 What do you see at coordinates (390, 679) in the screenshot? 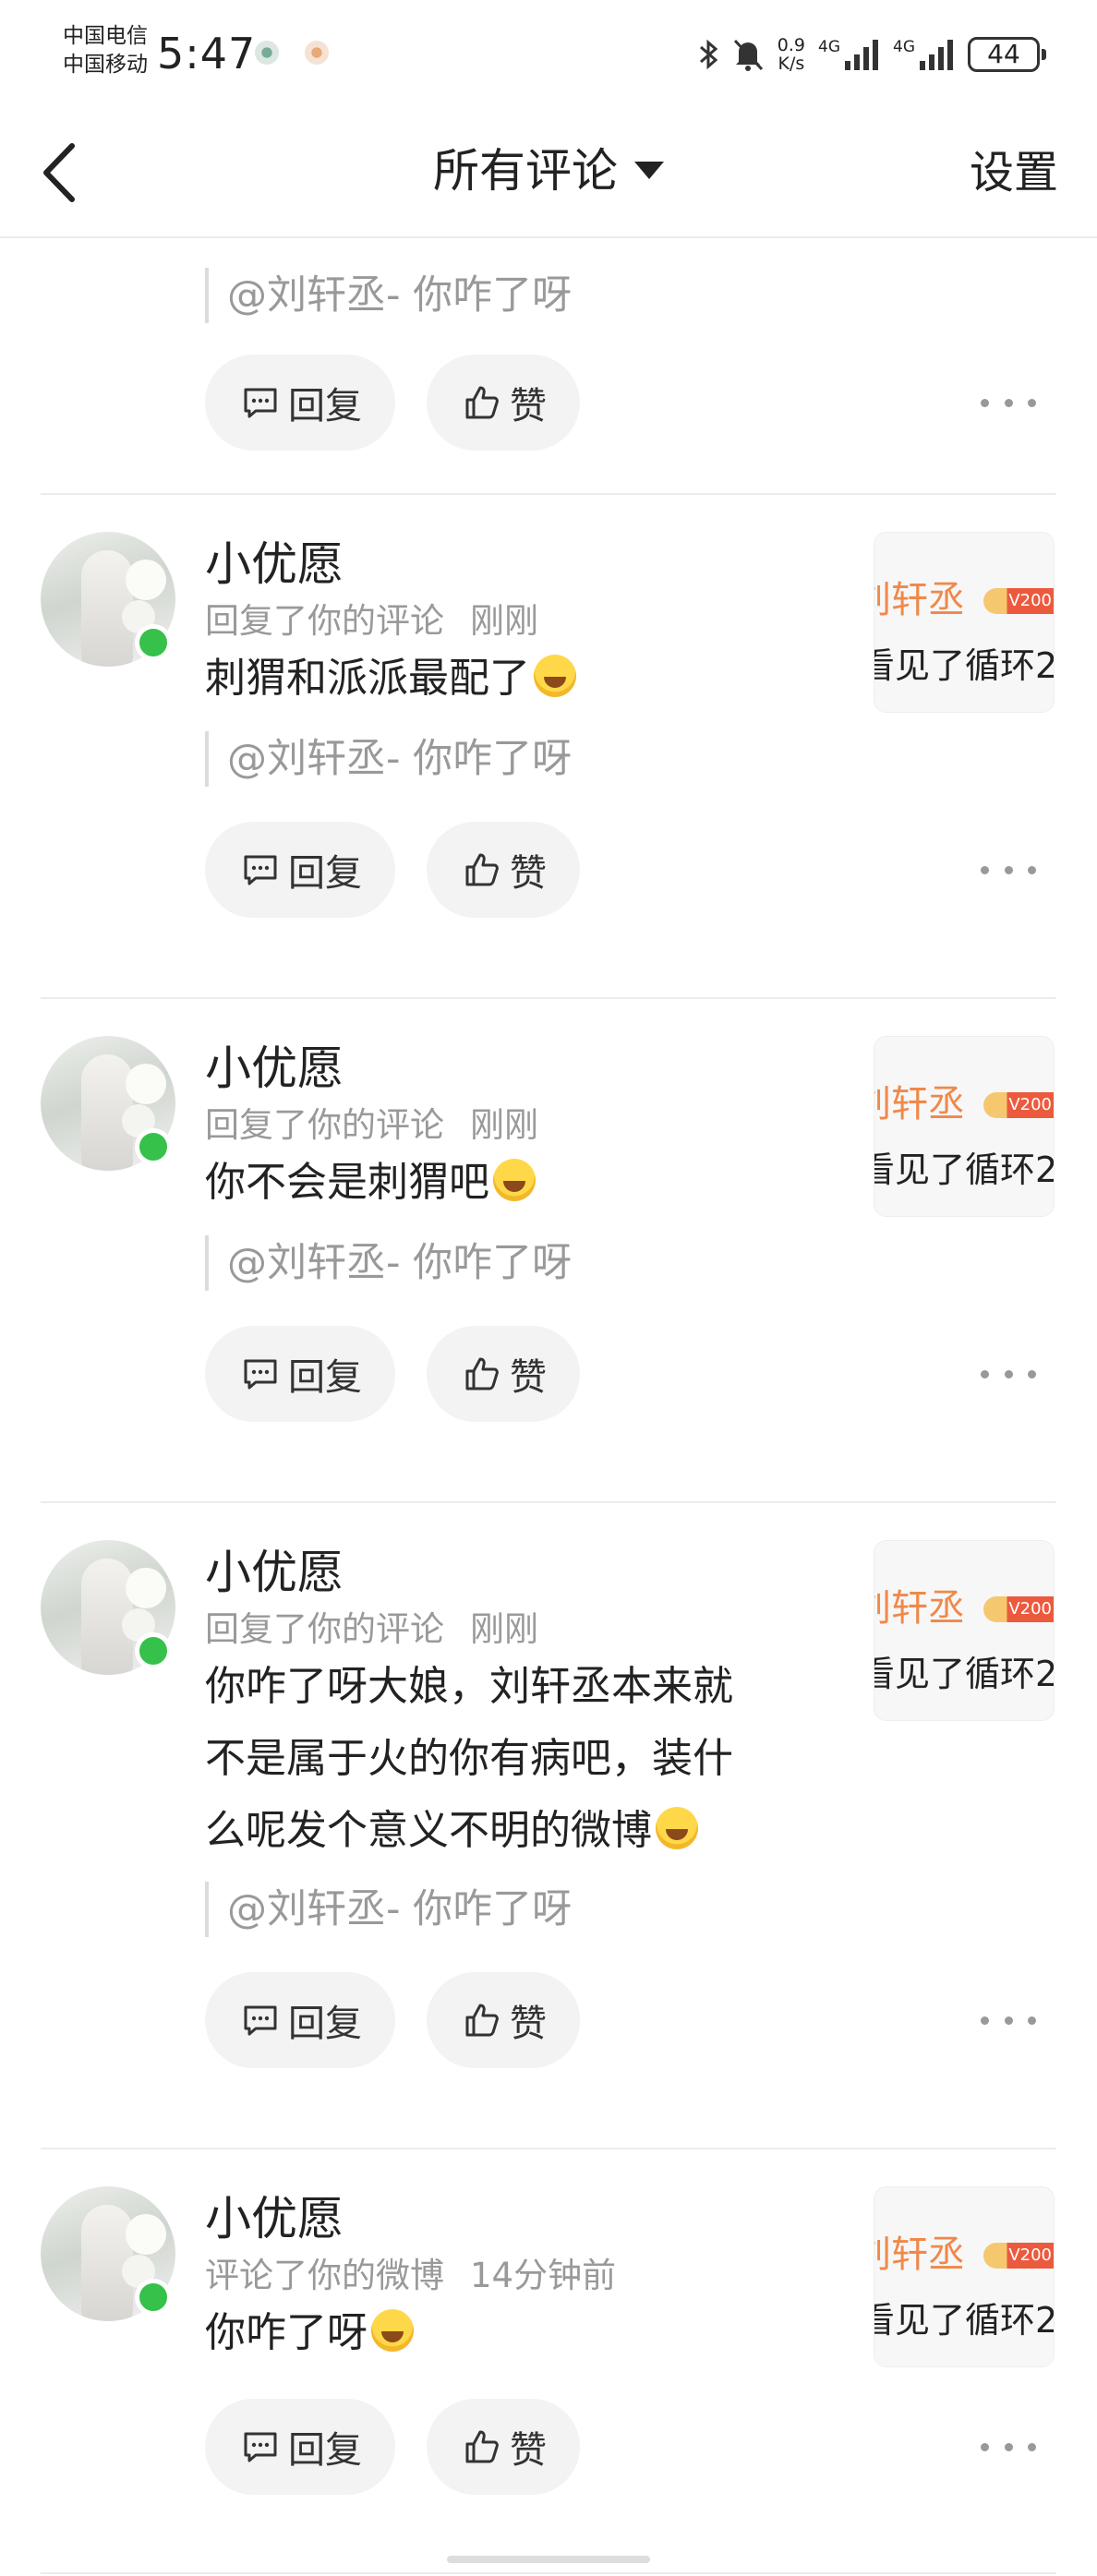
I see `comment-text: 刺猬和派派最配了` at bounding box center [390, 679].